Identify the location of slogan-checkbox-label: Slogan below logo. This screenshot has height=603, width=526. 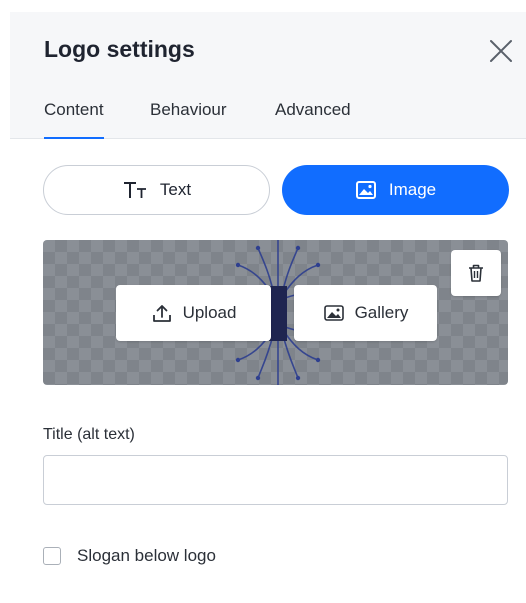
(146, 555).